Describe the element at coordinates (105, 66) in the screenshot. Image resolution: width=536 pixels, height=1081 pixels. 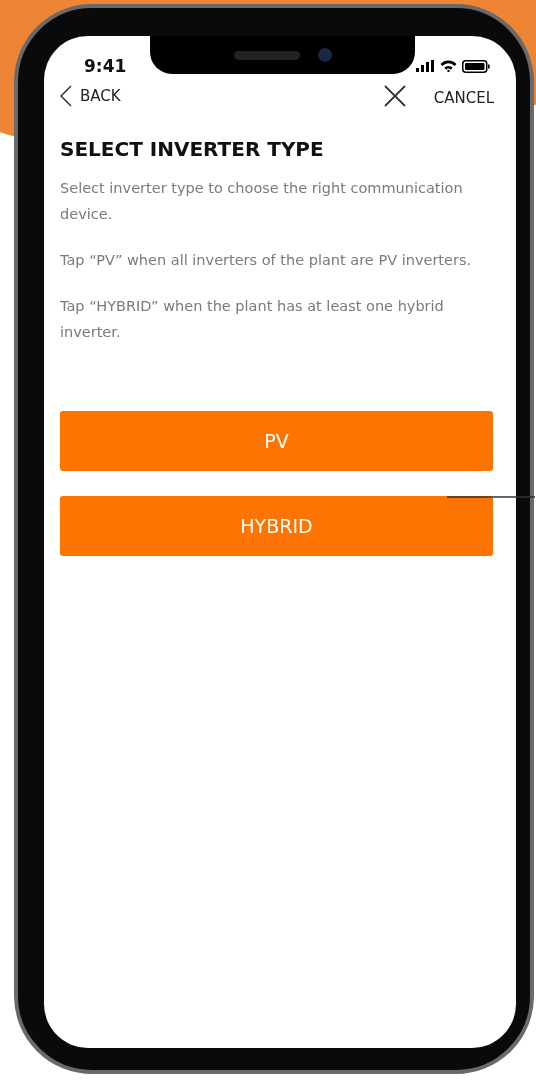
I see `status-time: 9:41` at that location.